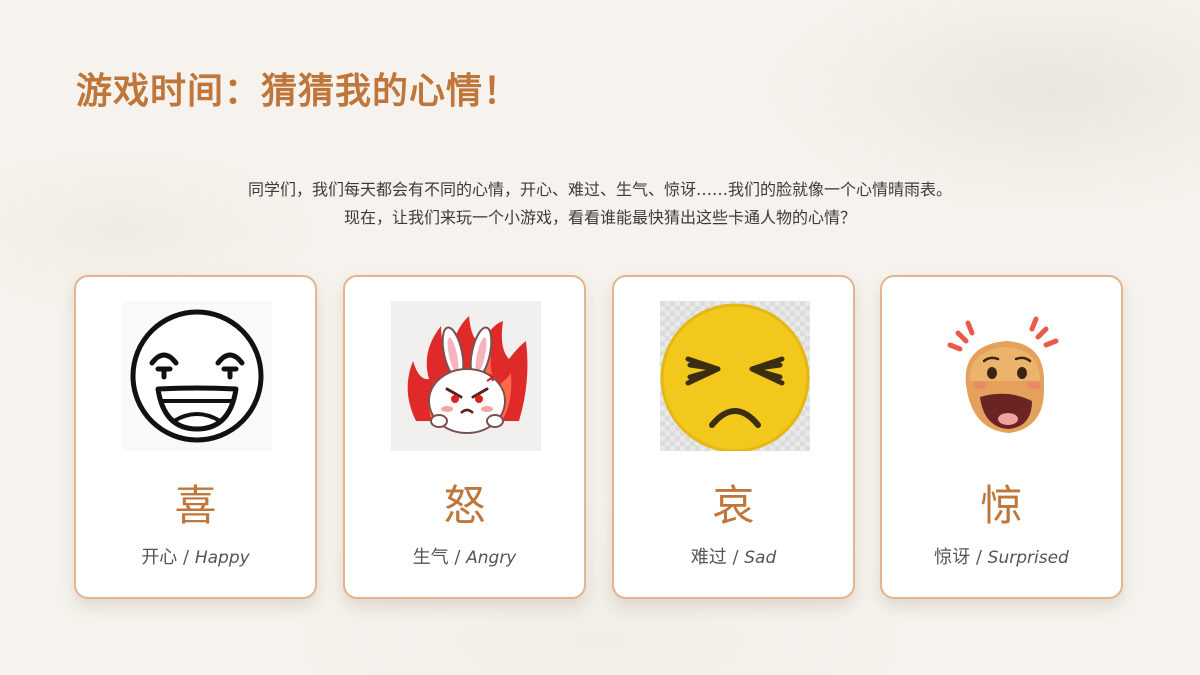  I want to click on intro-line-2: 现在，让我们来玩一个小游戏，看看谁能最快猜出这些卡通人物的心情？, so click(599, 217).